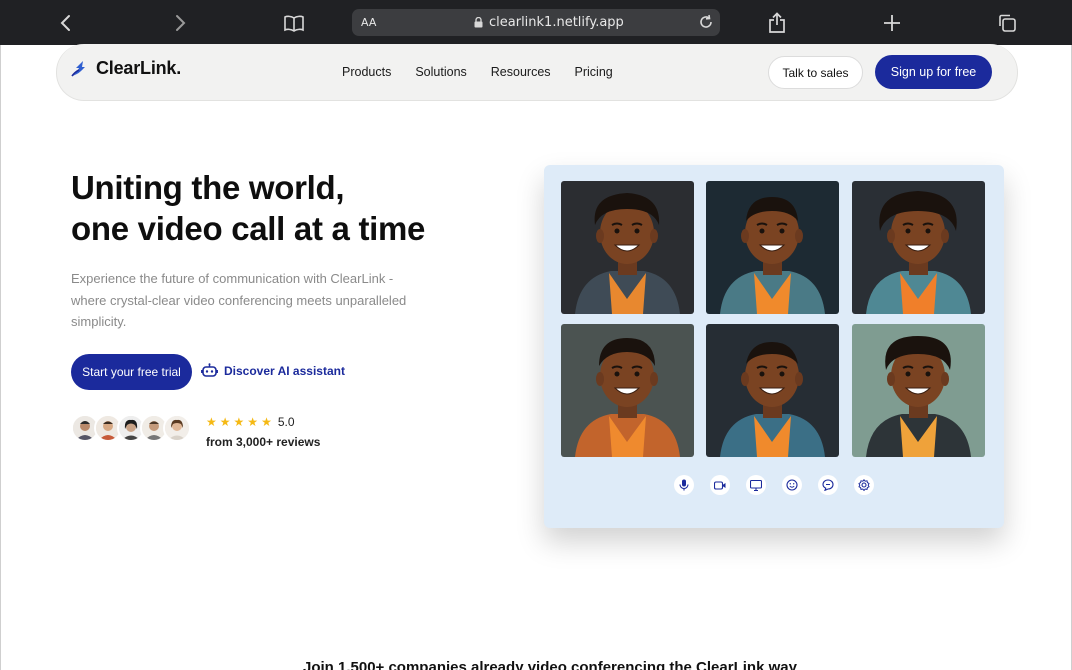 The width and height of the screenshot is (1072, 670). I want to click on tabs-overview-icon, so click(1007, 23).